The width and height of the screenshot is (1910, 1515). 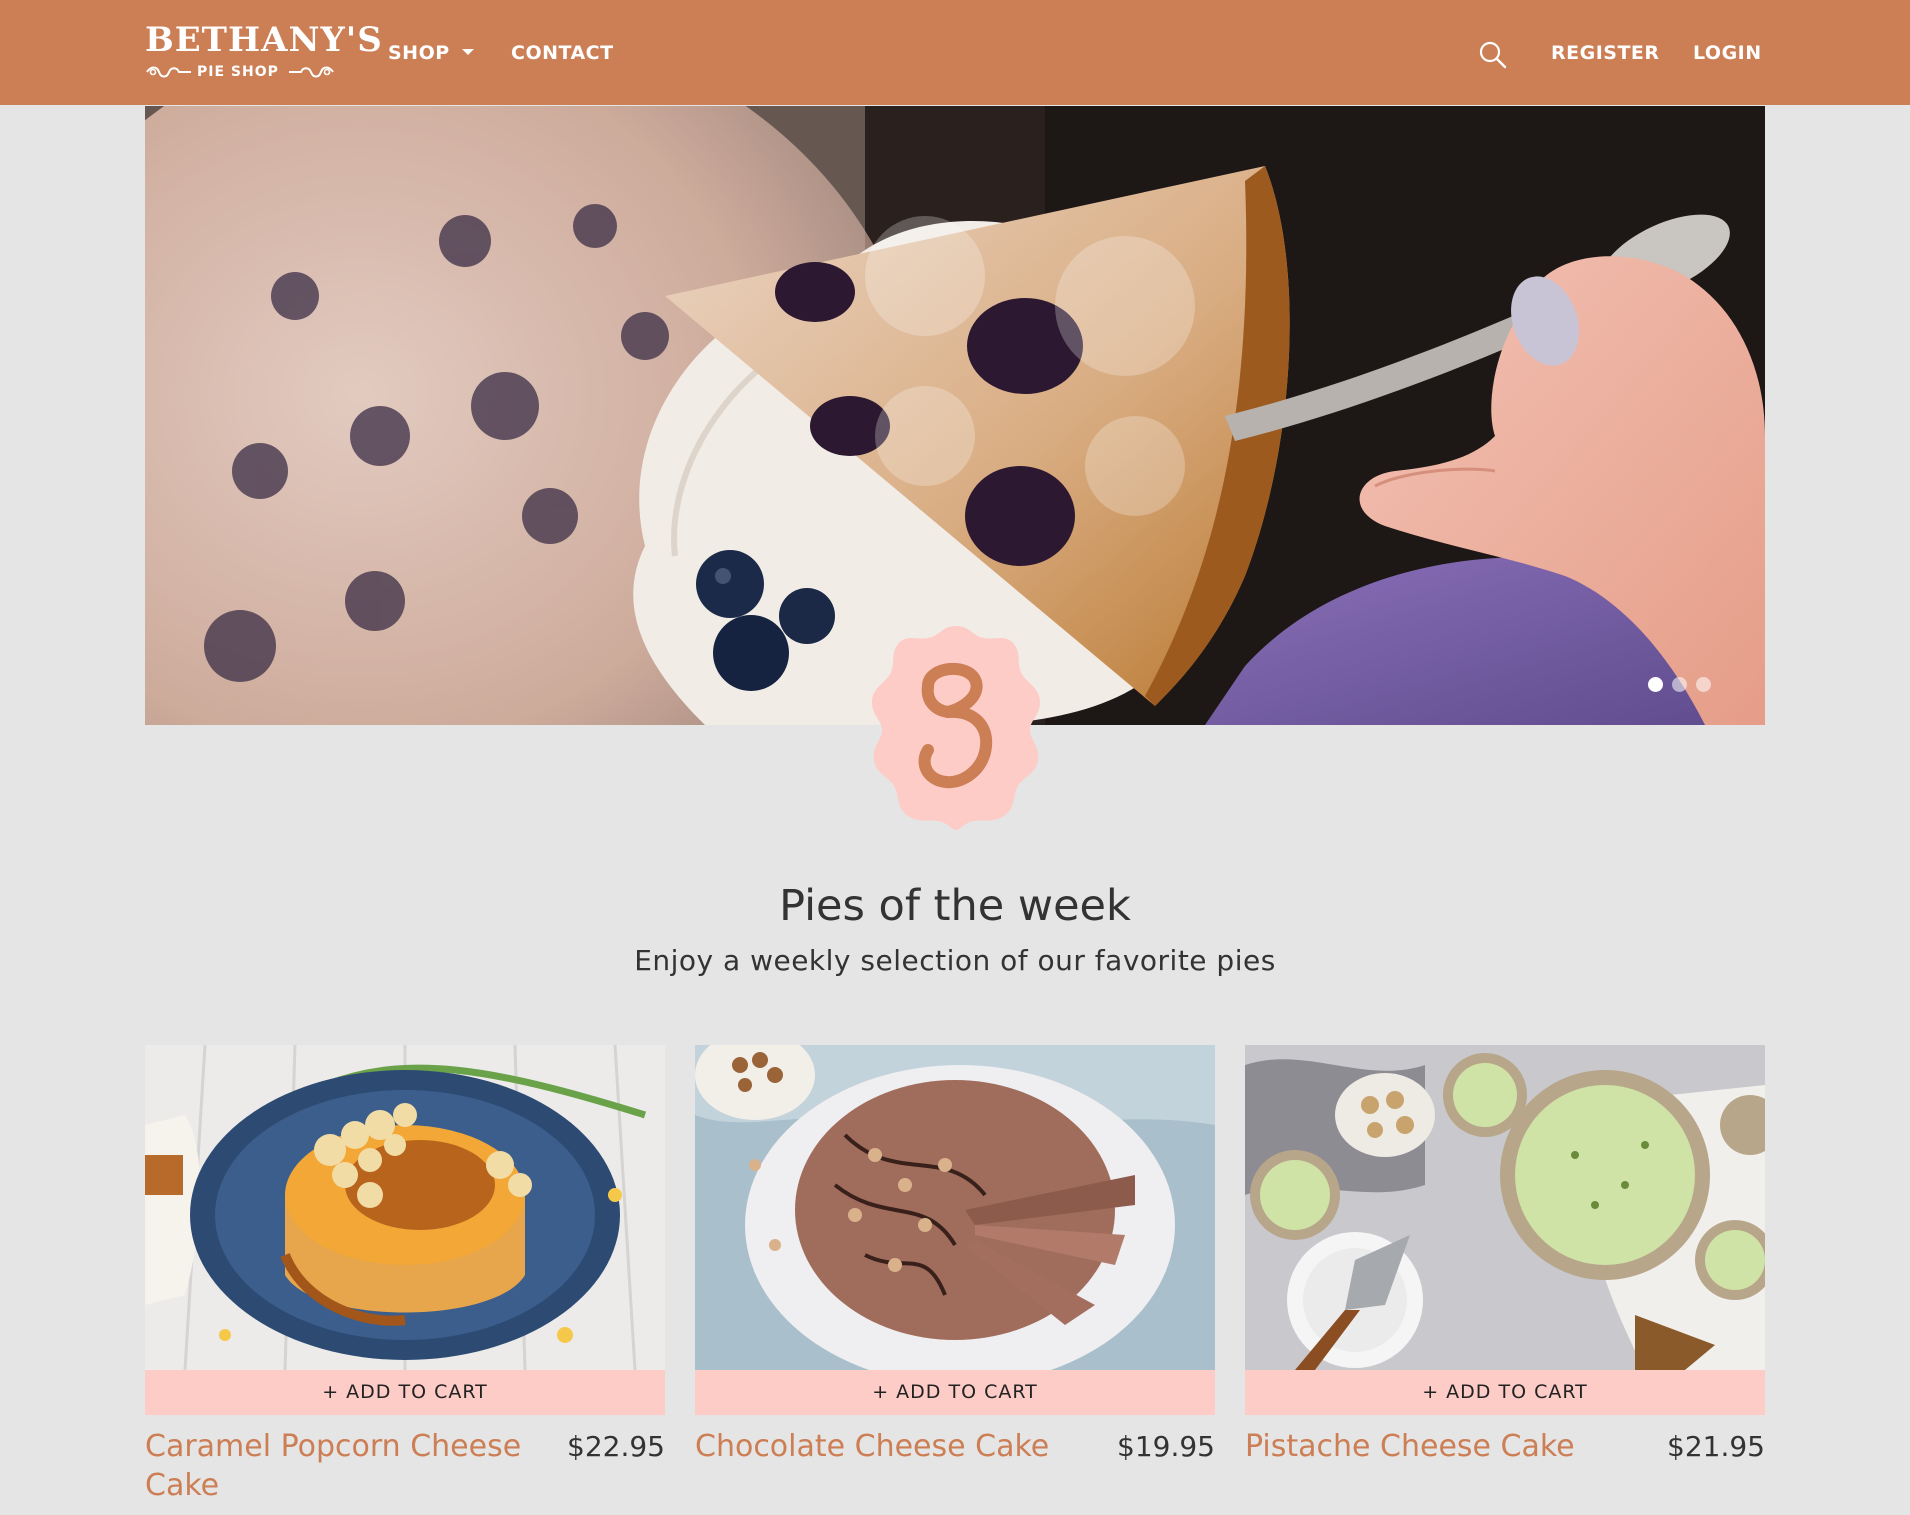 I want to click on brand-monogram-icon, so click(x=956, y=728).